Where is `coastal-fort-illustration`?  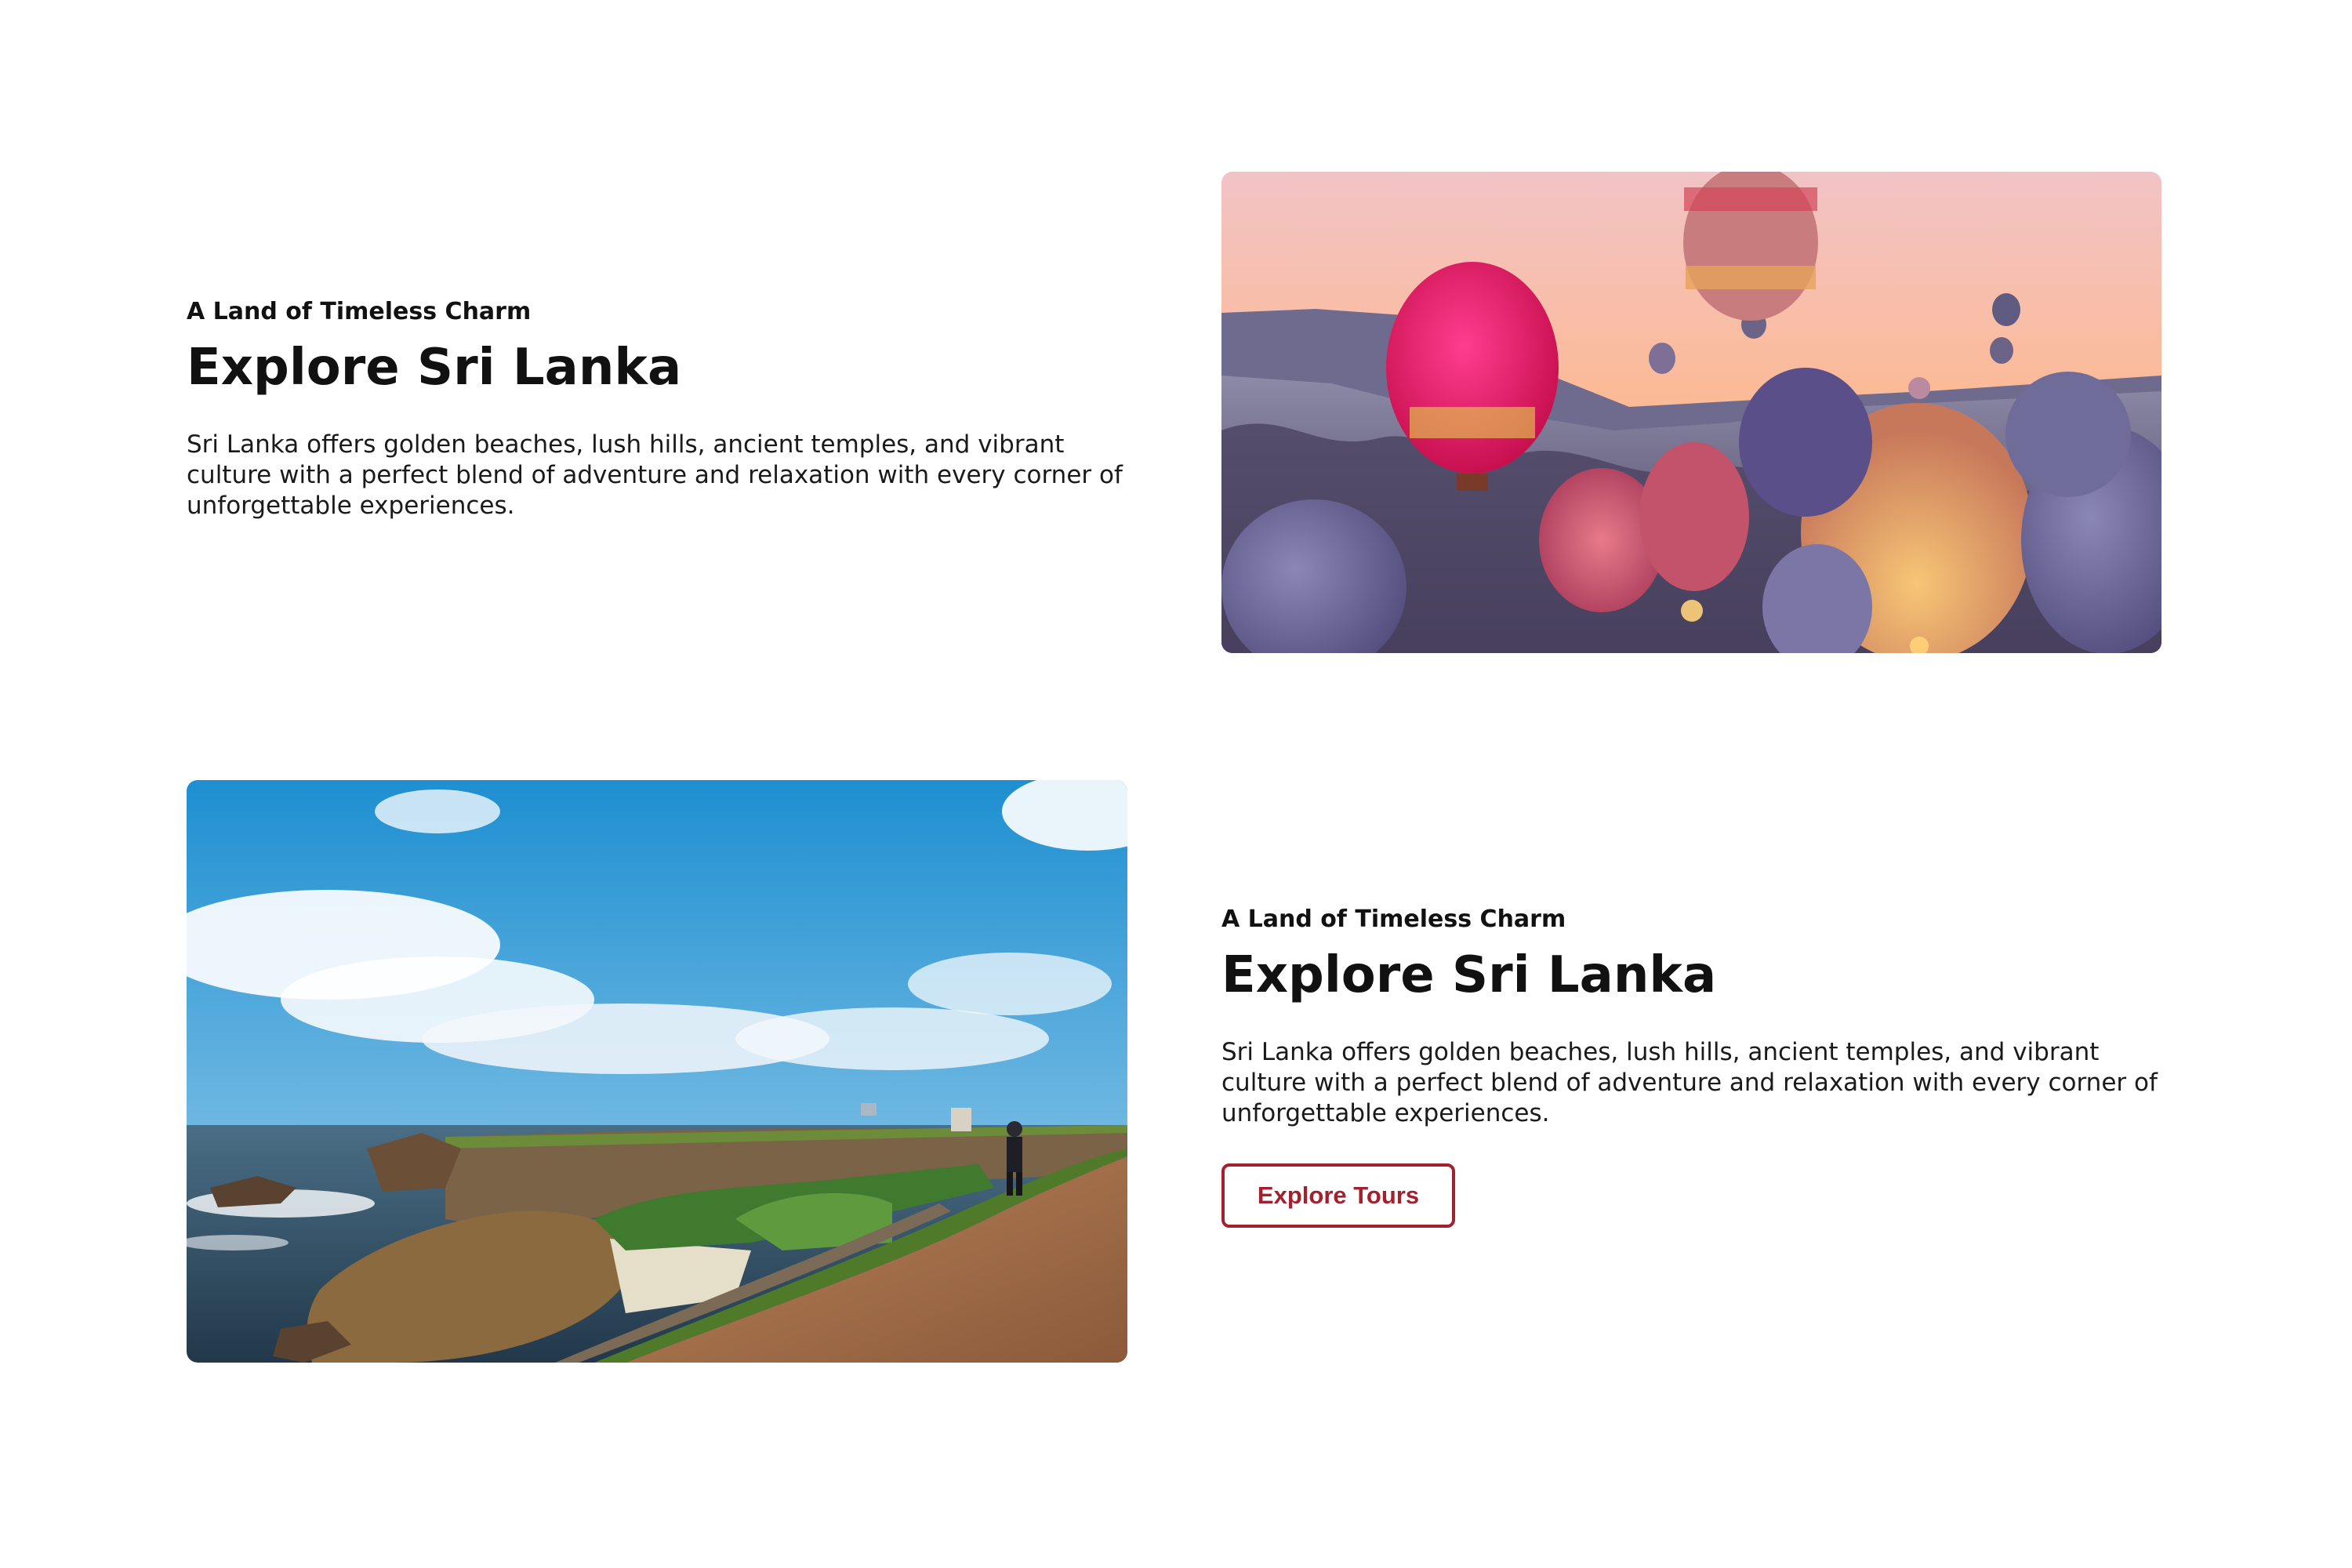
coastal-fort-illustration is located at coordinates (657, 1071).